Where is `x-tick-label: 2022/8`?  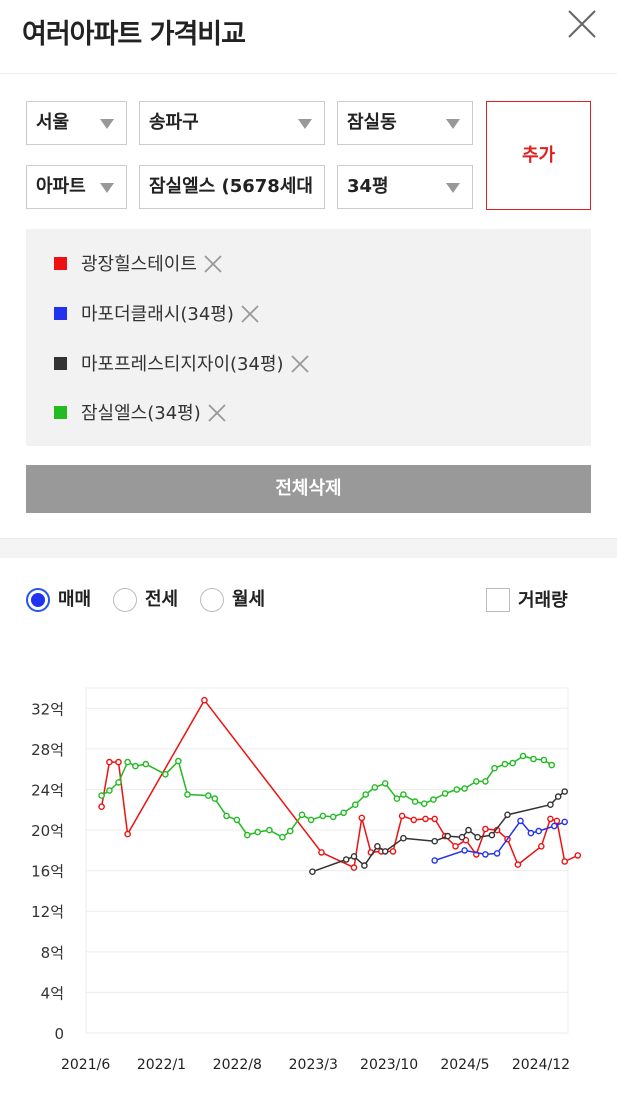
x-tick-label: 2022/8 is located at coordinates (237, 1065).